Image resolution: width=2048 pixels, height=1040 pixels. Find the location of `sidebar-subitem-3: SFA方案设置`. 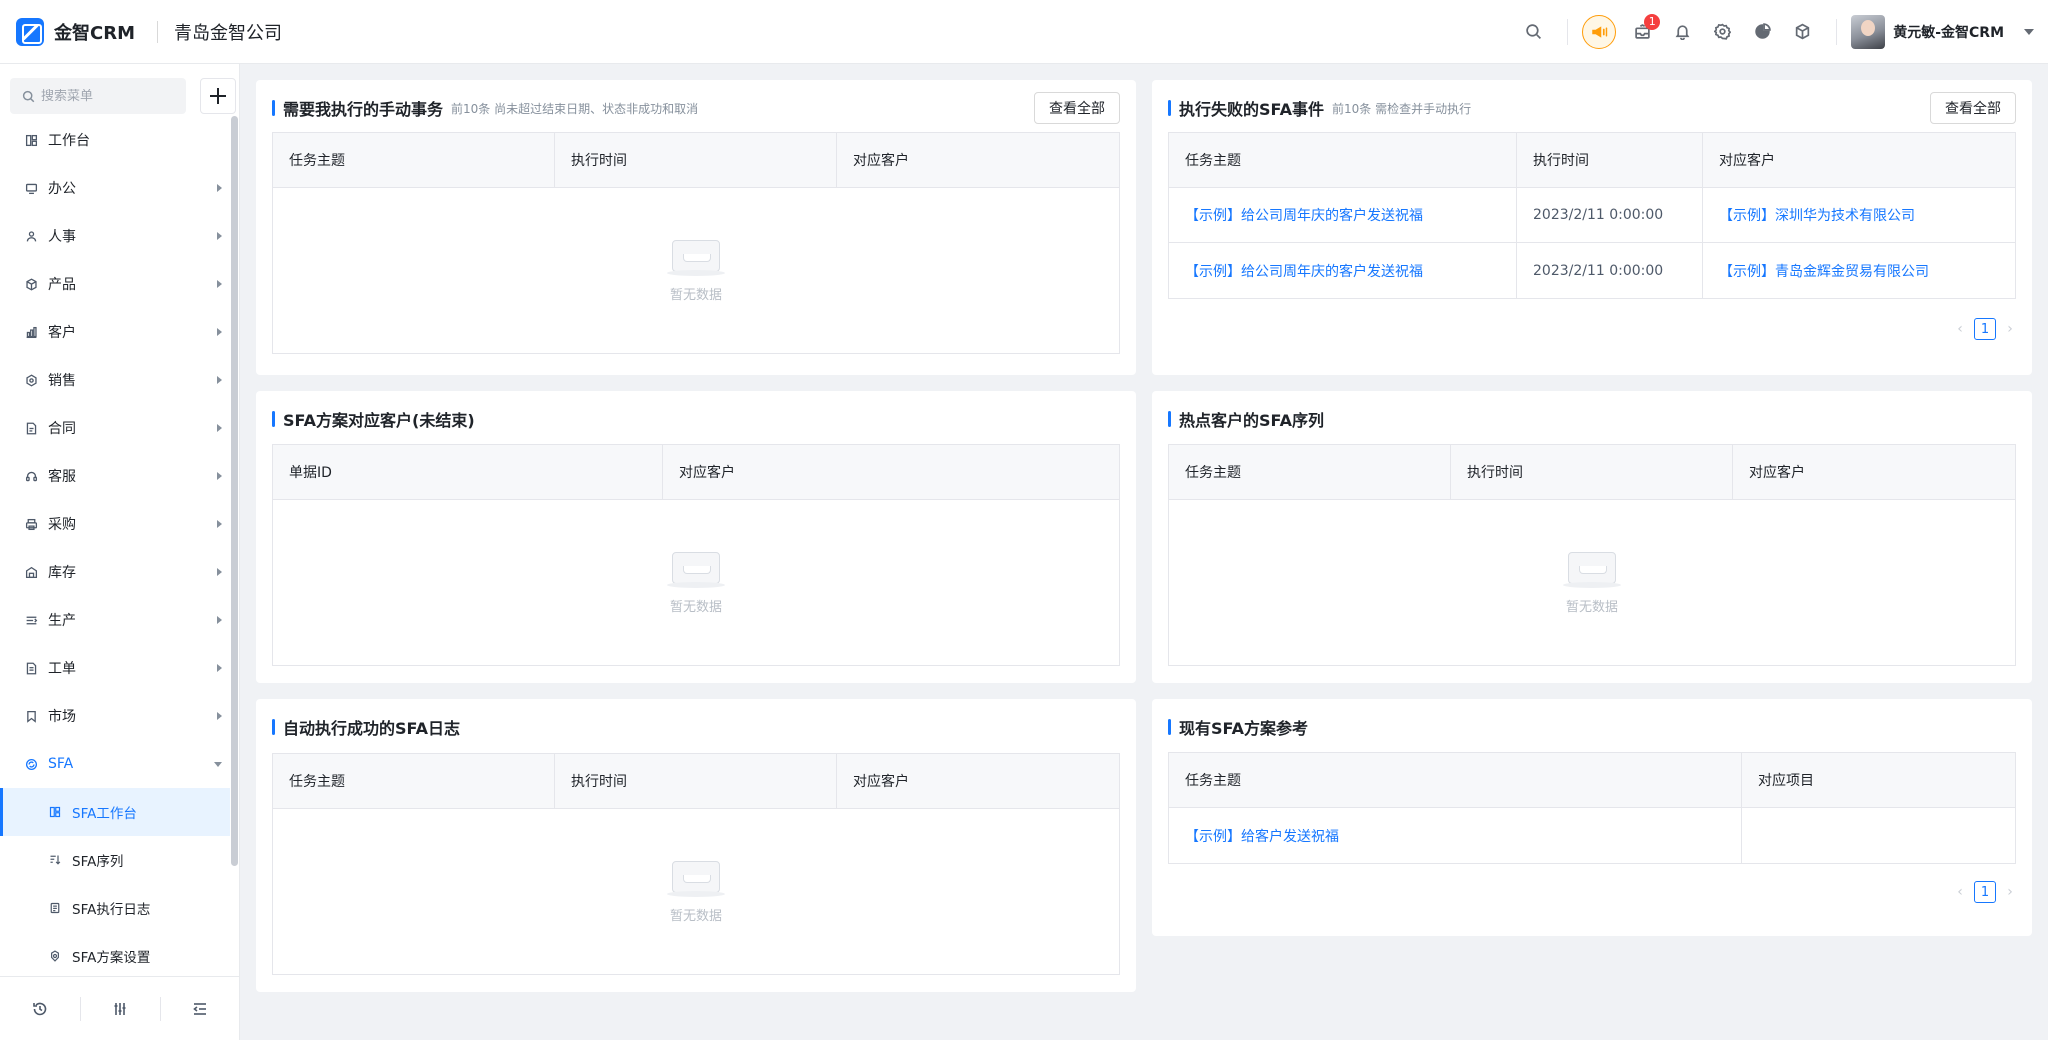

sidebar-subitem-3: SFA方案设置 is located at coordinates (115, 956).